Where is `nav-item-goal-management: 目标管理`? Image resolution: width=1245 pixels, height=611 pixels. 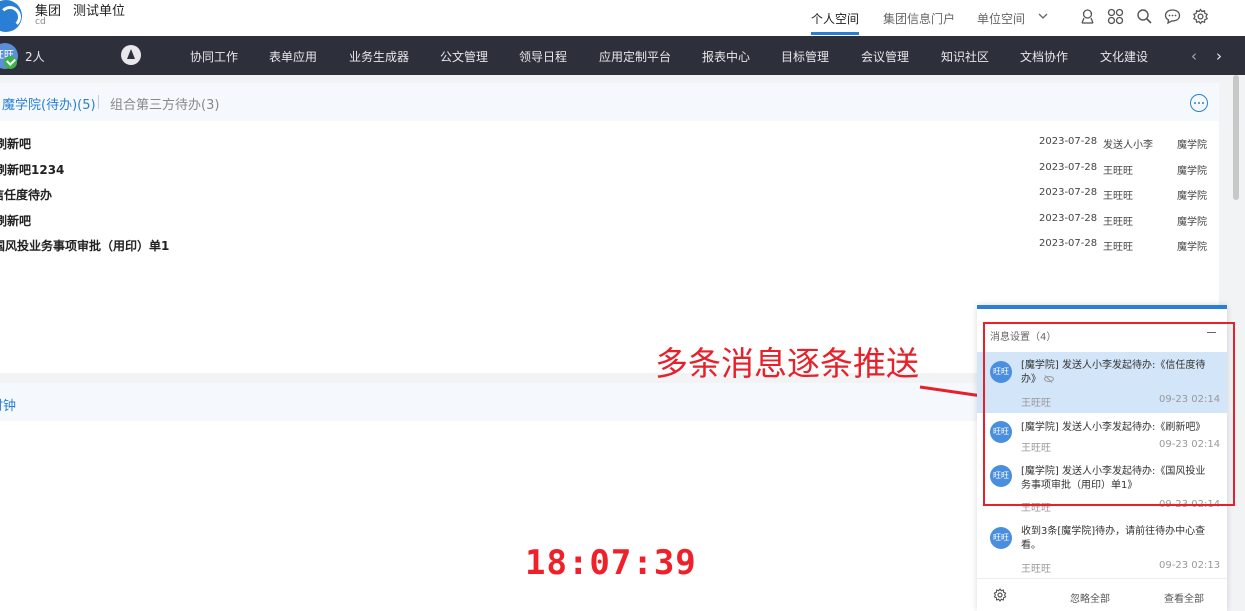
nav-item-goal-management: 目标管理 is located at coordinates (805, 56).